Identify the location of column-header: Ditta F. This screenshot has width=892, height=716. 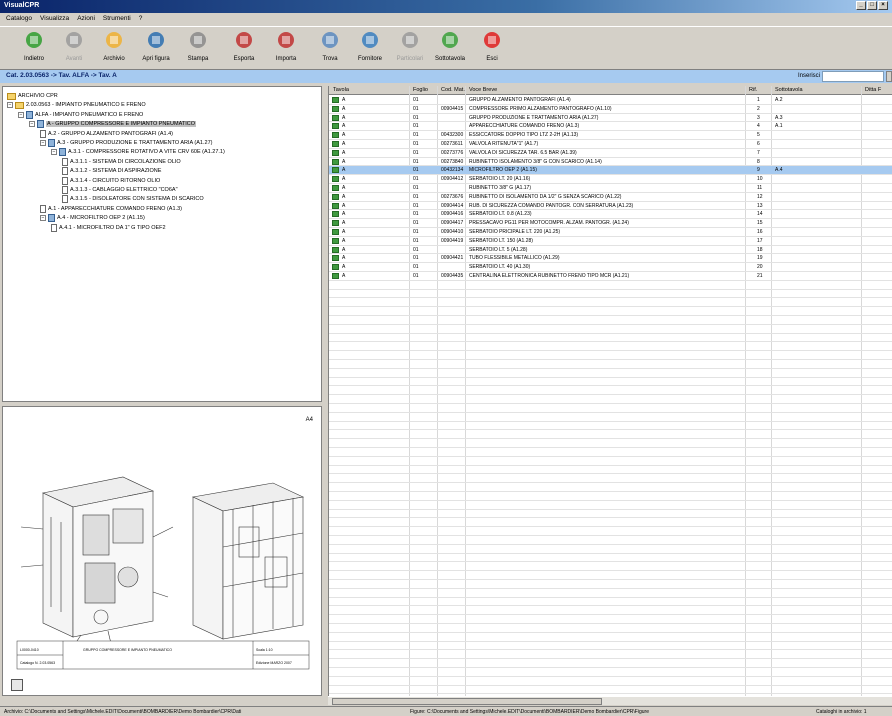
(873, 90).